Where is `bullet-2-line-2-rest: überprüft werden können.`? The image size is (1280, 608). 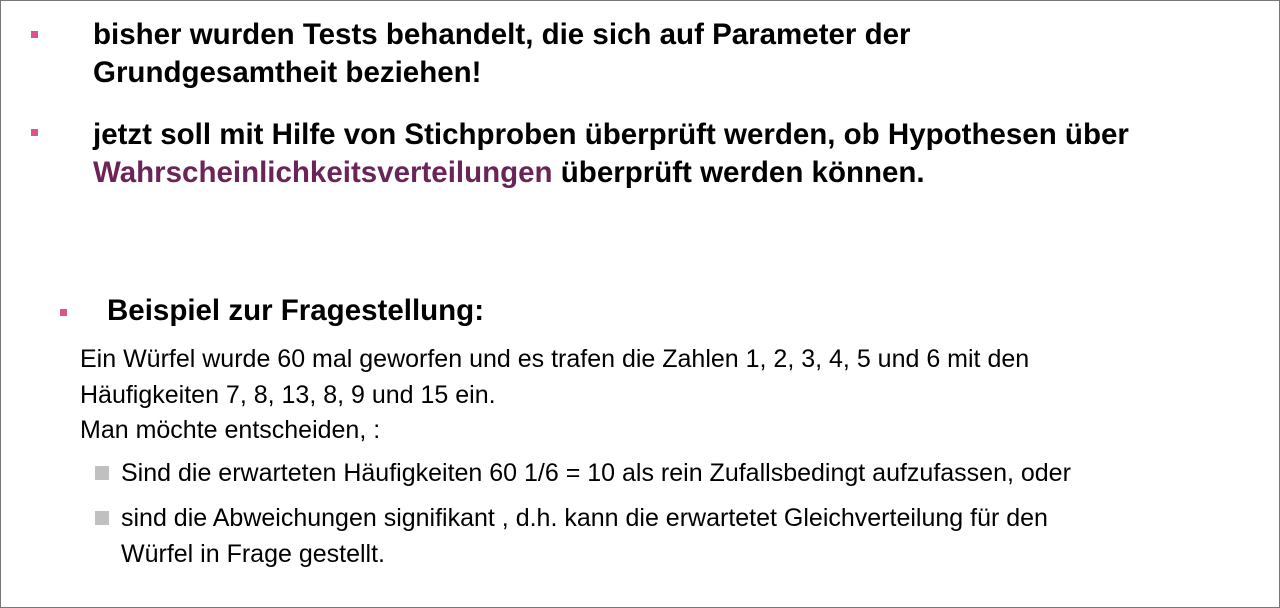 bullet-2-line-2-rest: überprüft werden können. is located at coordinates (738, 172).